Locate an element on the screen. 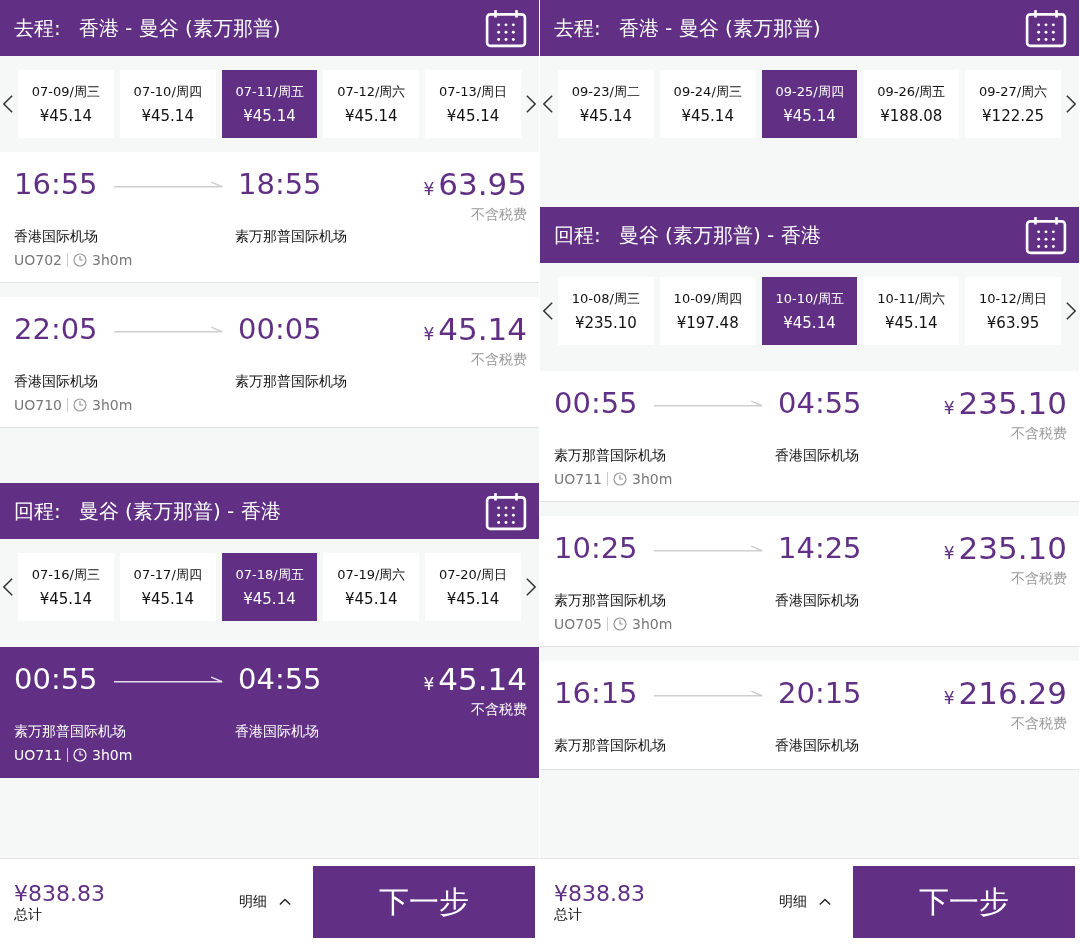  departure-time: 16:15 is located at coordinates (596, 693).